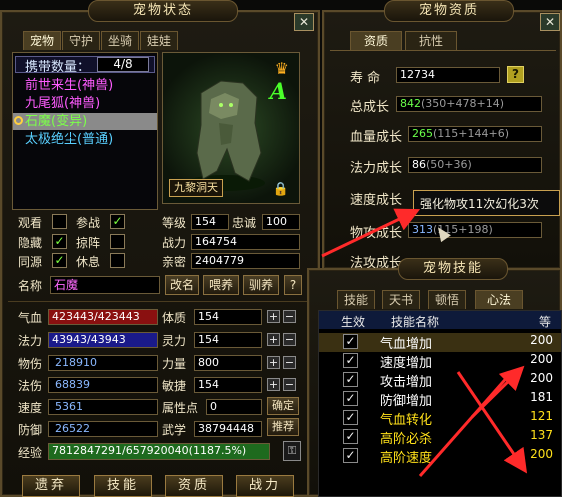 Image resolution: width=562 pixels, height=497 pixels. Describe the element at coordinates (292, 451) in the screenshot. I see `exp-lock-icon: ⚿` at that location.